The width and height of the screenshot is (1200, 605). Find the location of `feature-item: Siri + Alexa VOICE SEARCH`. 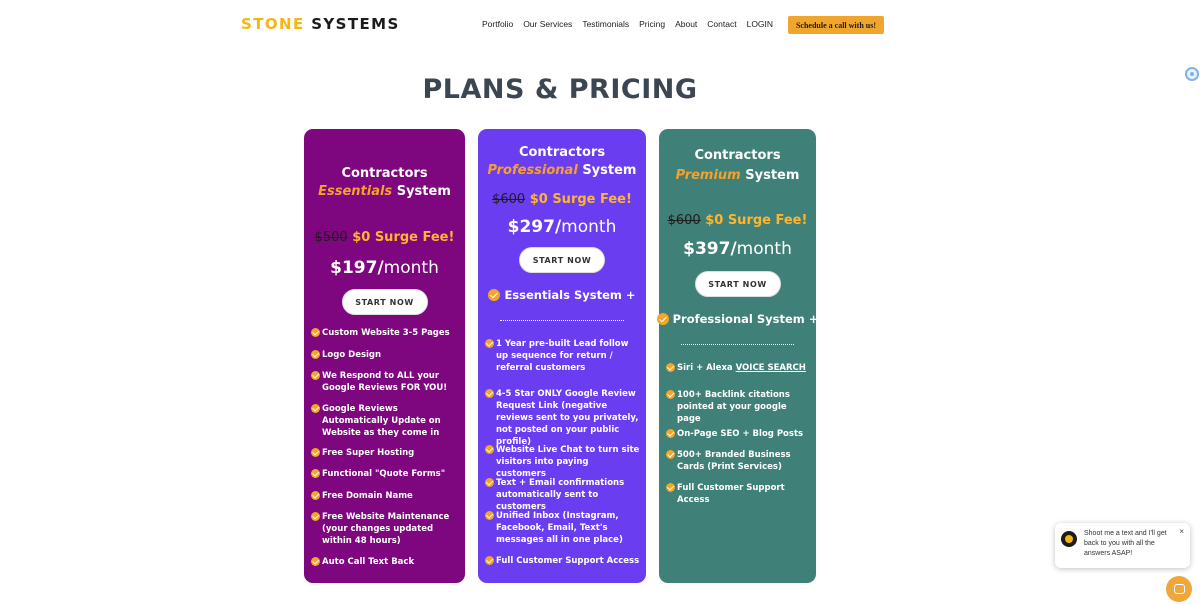

feature-item: Siri + Alexa VOICE SEARCH is located at coordinates (738, 368).